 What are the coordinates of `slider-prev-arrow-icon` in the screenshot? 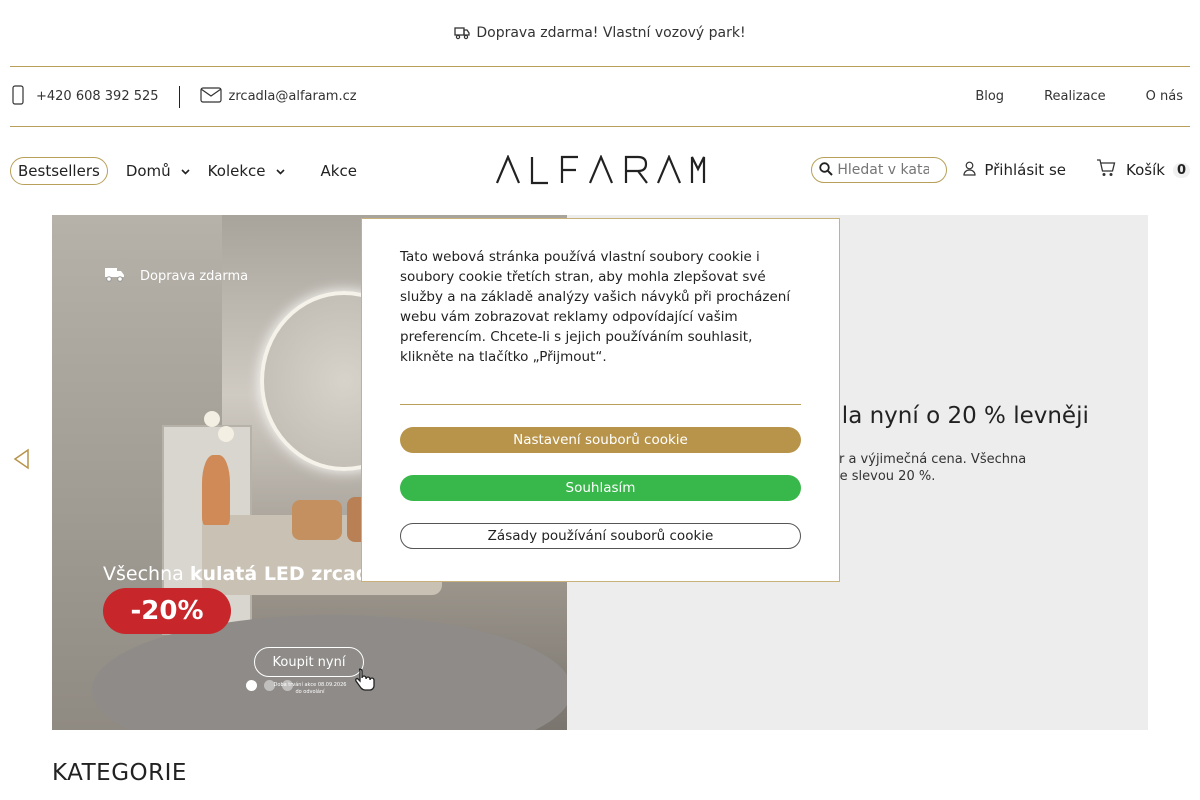 It's located at (22, 459).